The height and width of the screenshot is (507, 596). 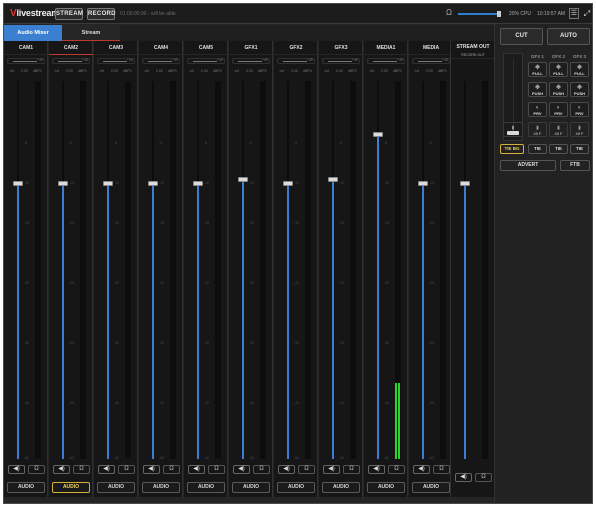 I want to click on fade-to-black-button: FTB, so click(x=575, y=165).